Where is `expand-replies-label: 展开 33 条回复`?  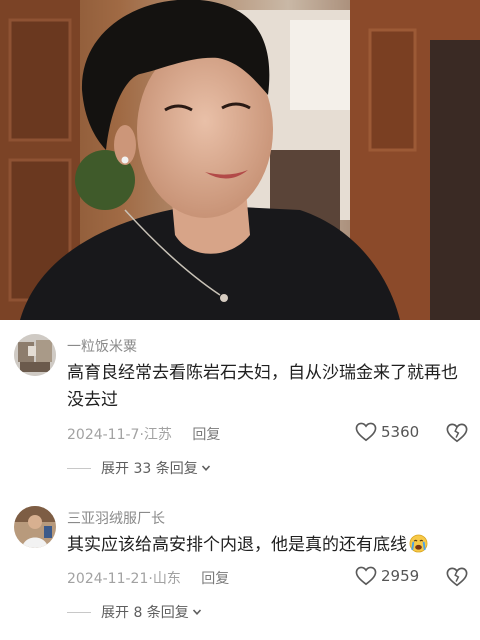 expand-replies-label: 展开 33 条回复 is located at coordinates (149, 469).